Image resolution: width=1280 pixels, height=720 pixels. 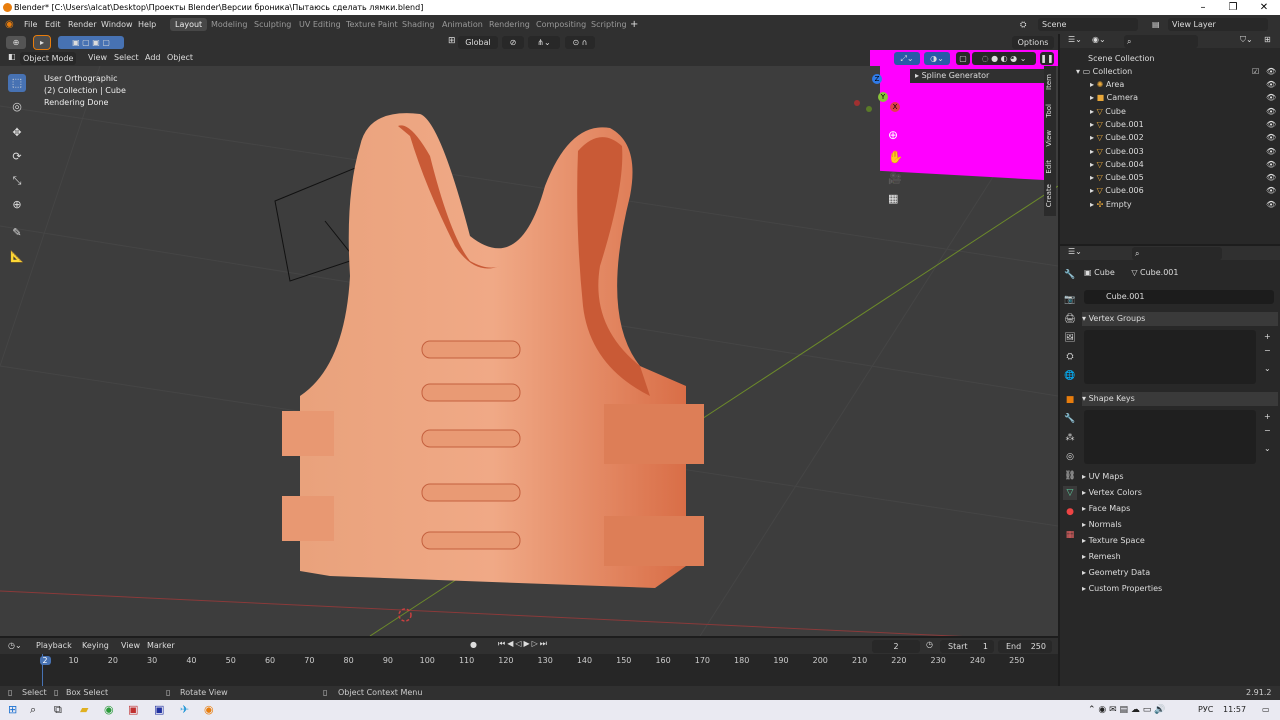 What do you see at coordinates (1180, 557) in the screenshot?
I see `section-remesh: ▸ Remesh` at bounding box center [1180, 557].